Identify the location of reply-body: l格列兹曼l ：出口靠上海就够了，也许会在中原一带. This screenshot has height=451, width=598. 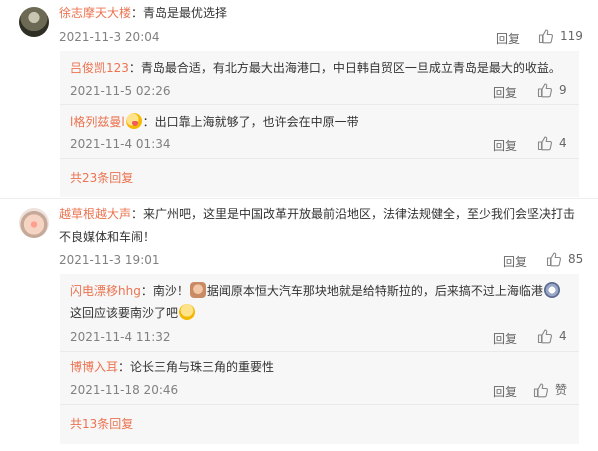
(214, 122).